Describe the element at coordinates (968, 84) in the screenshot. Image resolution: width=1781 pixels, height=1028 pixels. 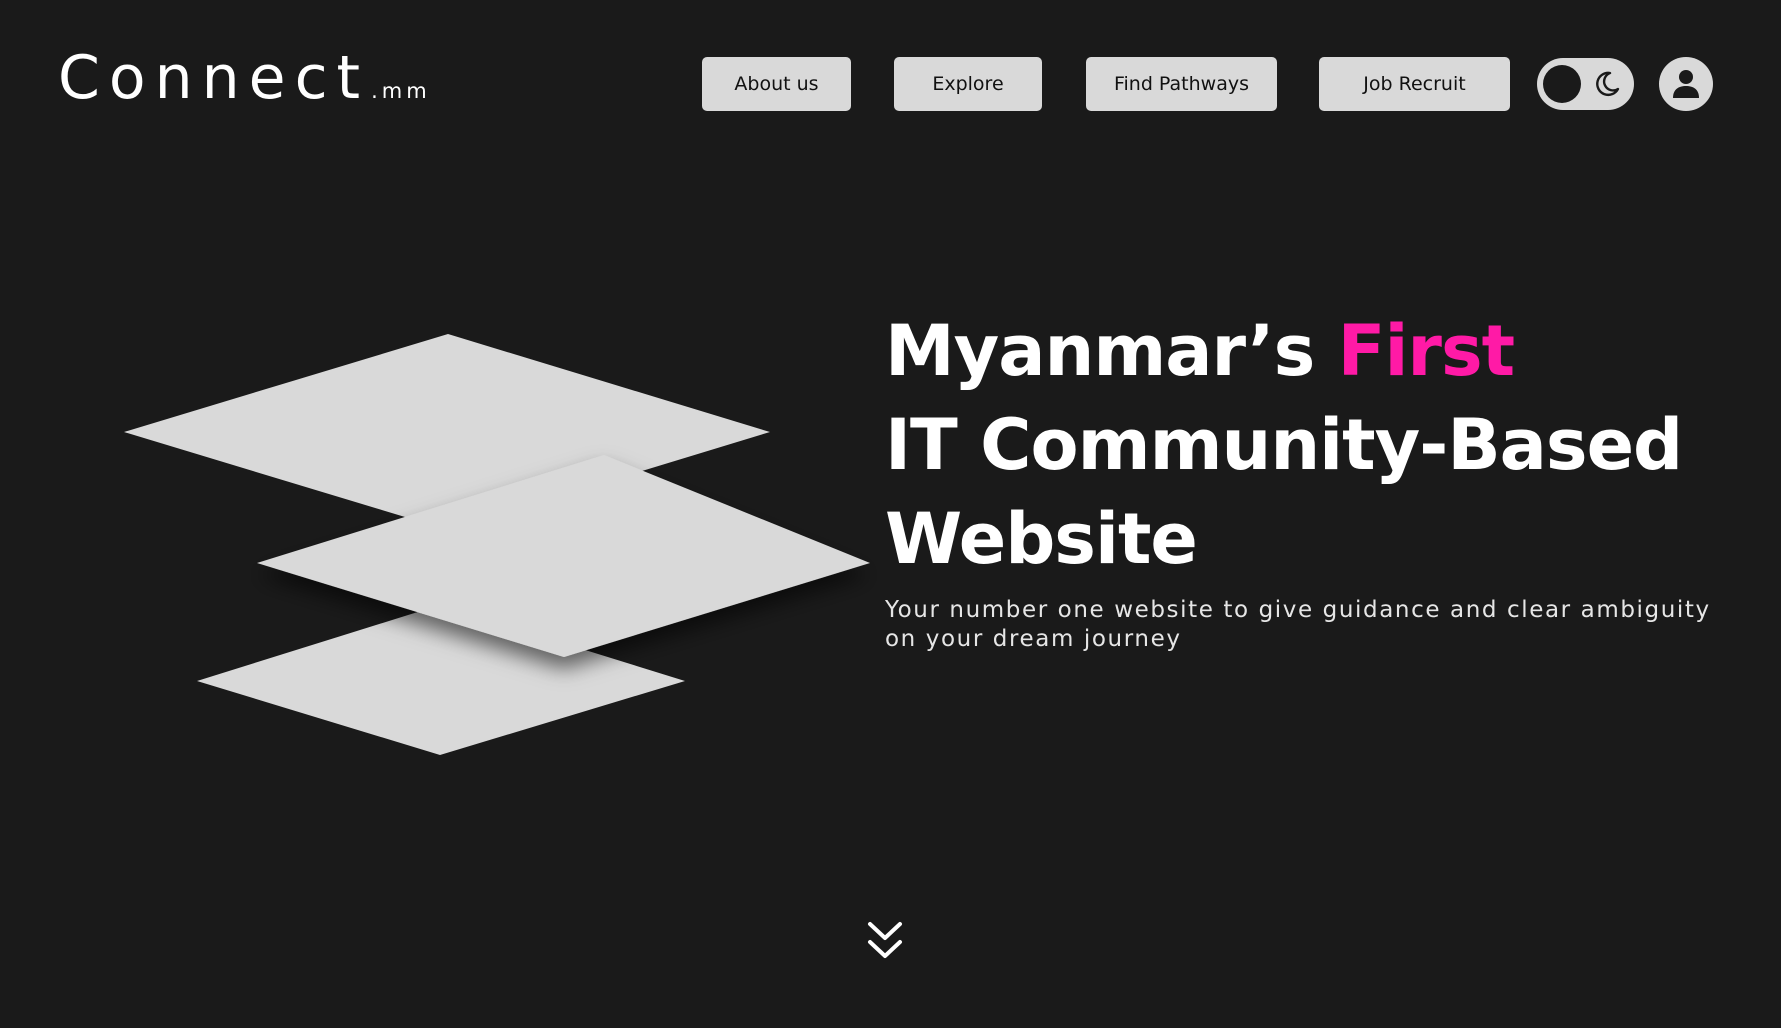
I see `explore-button: Explore` at that location.